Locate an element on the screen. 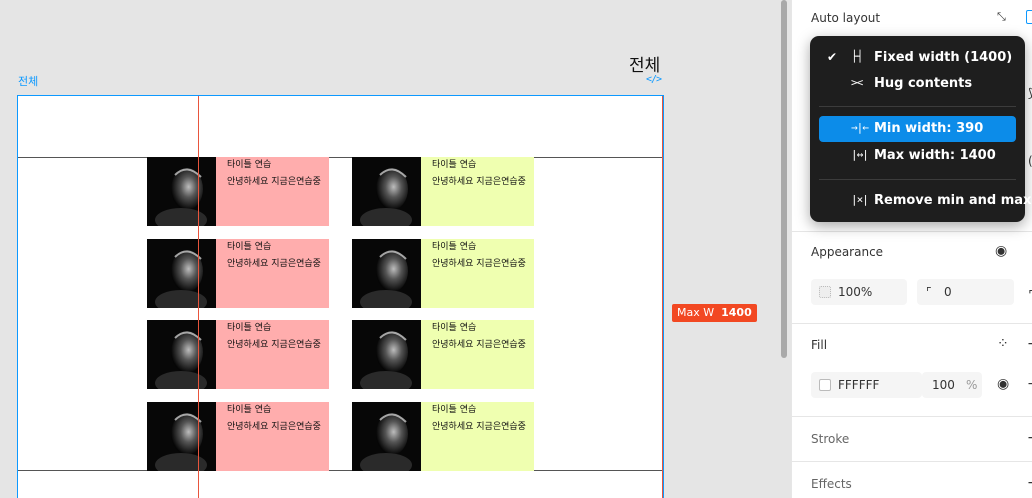  opacity-value: 100% is located at coordinates (855, 292).